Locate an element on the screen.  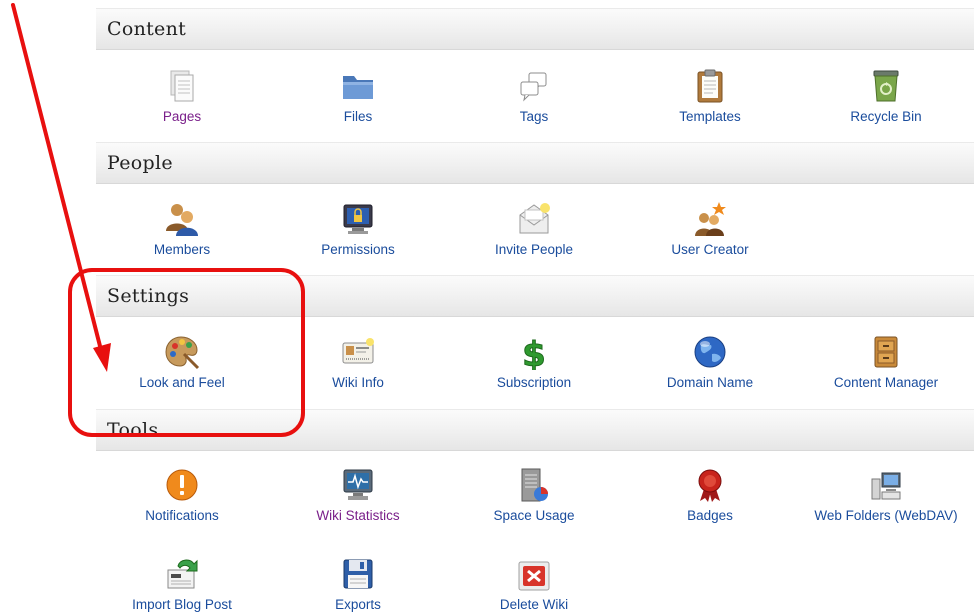
exports-link: Exports is located at coordinates (358, 584).